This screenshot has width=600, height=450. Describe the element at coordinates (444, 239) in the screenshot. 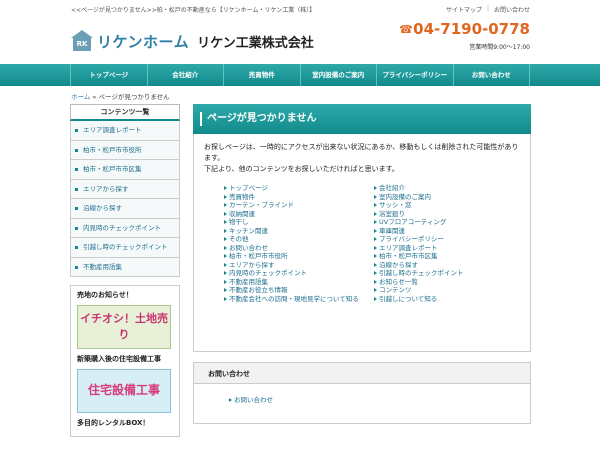

I see `sitemap-link-item: プライバシーポリシー` at that location.